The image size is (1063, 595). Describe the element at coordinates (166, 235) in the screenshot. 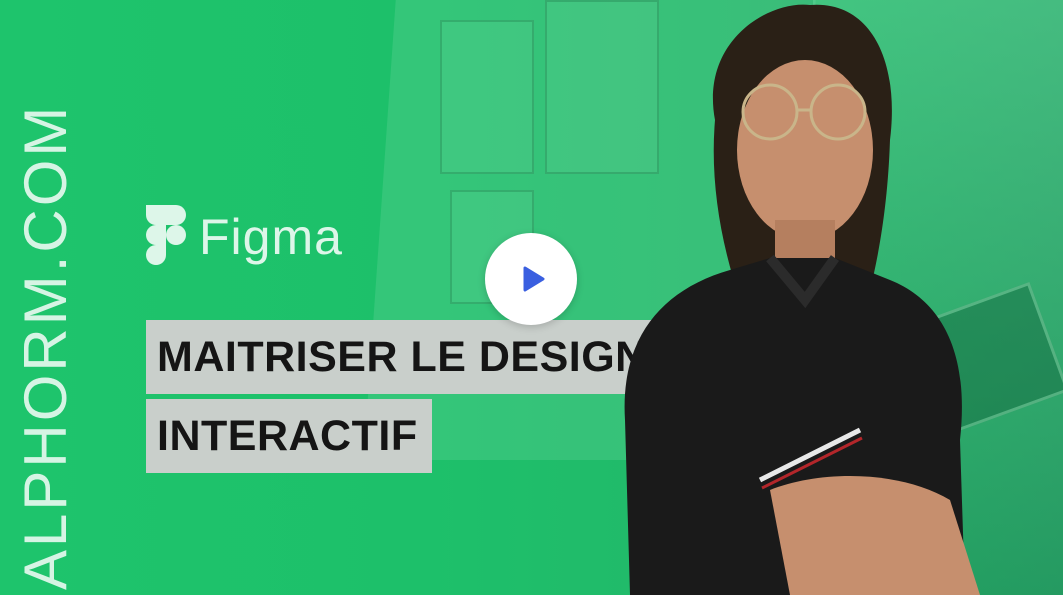

I see `figma-icon` at that location.